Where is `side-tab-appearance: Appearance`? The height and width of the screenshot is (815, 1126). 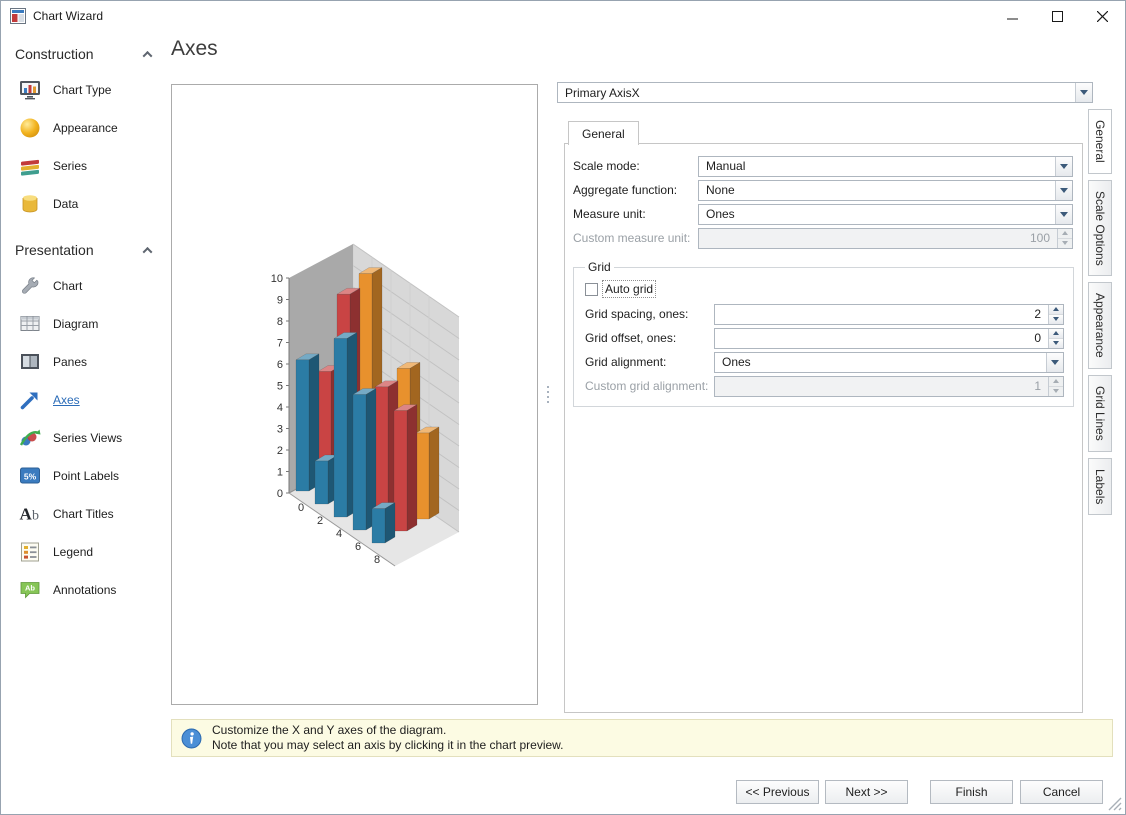
side-tab-appearance: Appearance is located at coordinates (1100, 326).